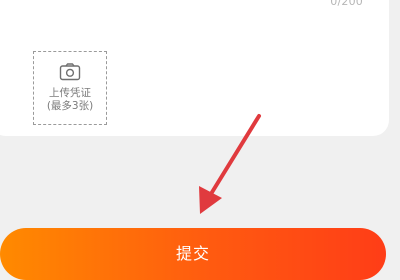  Describe the element at coordinates (70, 106) in the screenshot. I see `upload-limit-hint: (最多3张)` at that location.